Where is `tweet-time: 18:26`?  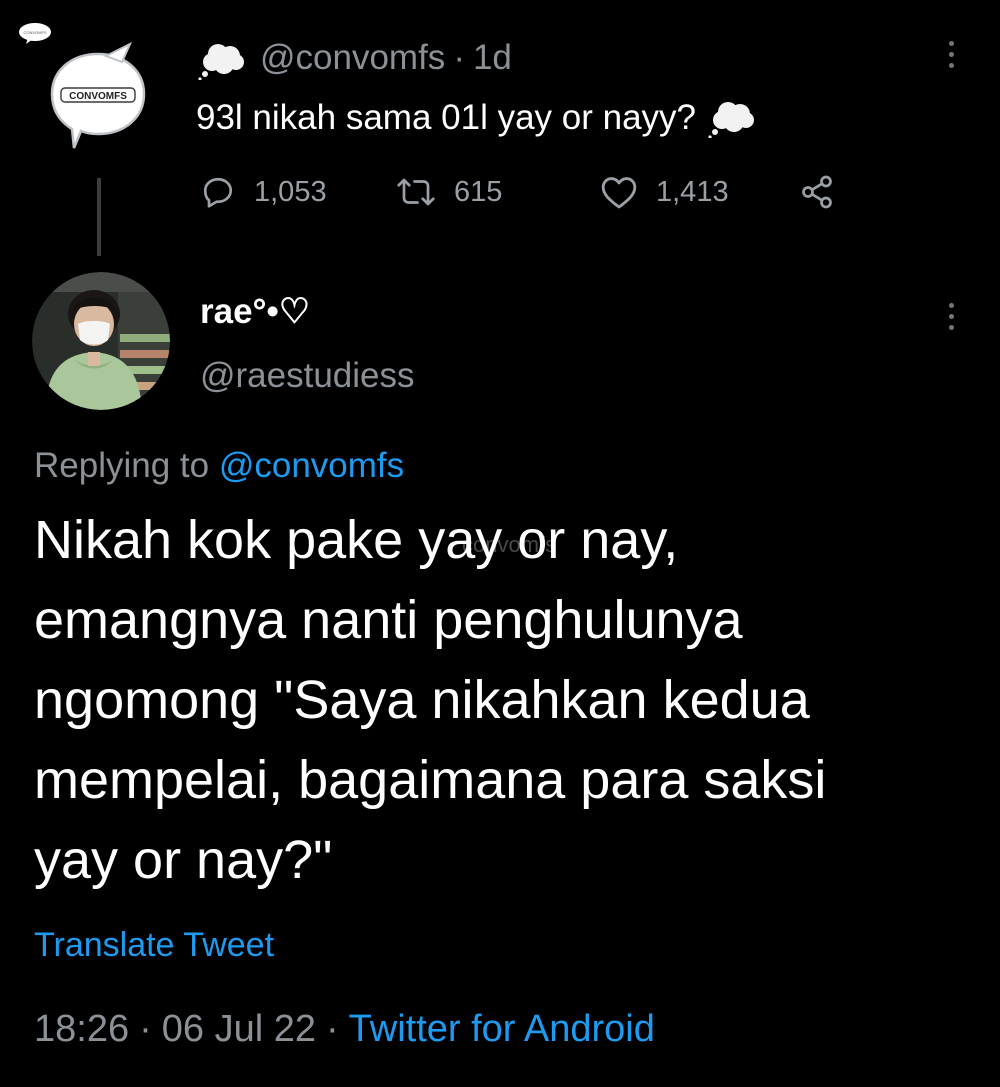
tweet-time: 18:26 is located at coordinates (81, 1029).